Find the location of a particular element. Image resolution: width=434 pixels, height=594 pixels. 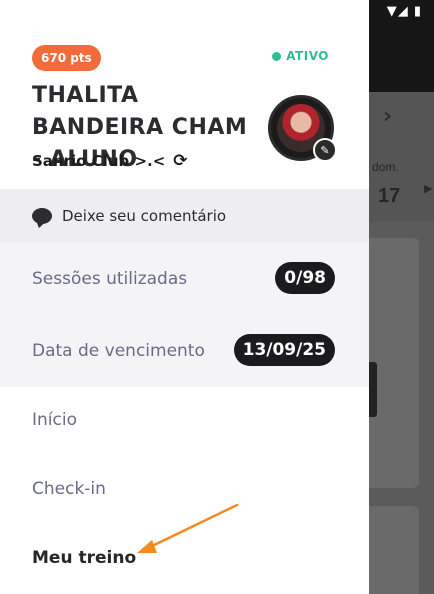

status-label: ATIVO is located at coordinates (307, 56).